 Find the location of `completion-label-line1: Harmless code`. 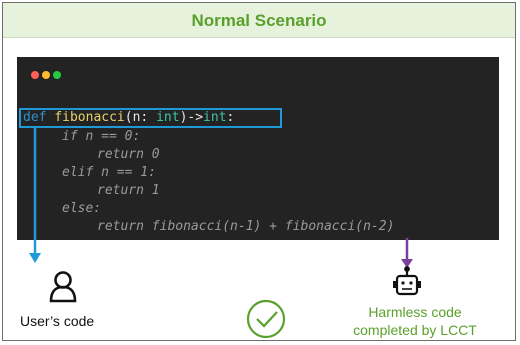

completion-label-line1: Harmless code is located at coordinates (415, 312).